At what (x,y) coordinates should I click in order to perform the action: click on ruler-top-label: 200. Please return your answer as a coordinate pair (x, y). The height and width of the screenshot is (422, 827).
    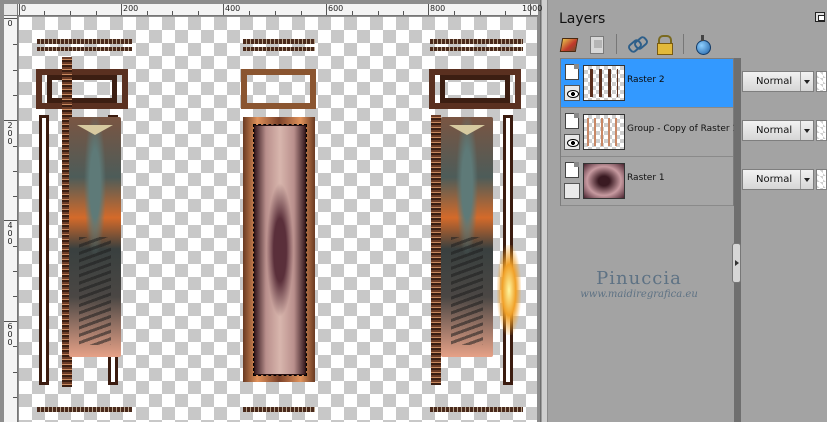
    Looking at the image, I should click on (131, 8).